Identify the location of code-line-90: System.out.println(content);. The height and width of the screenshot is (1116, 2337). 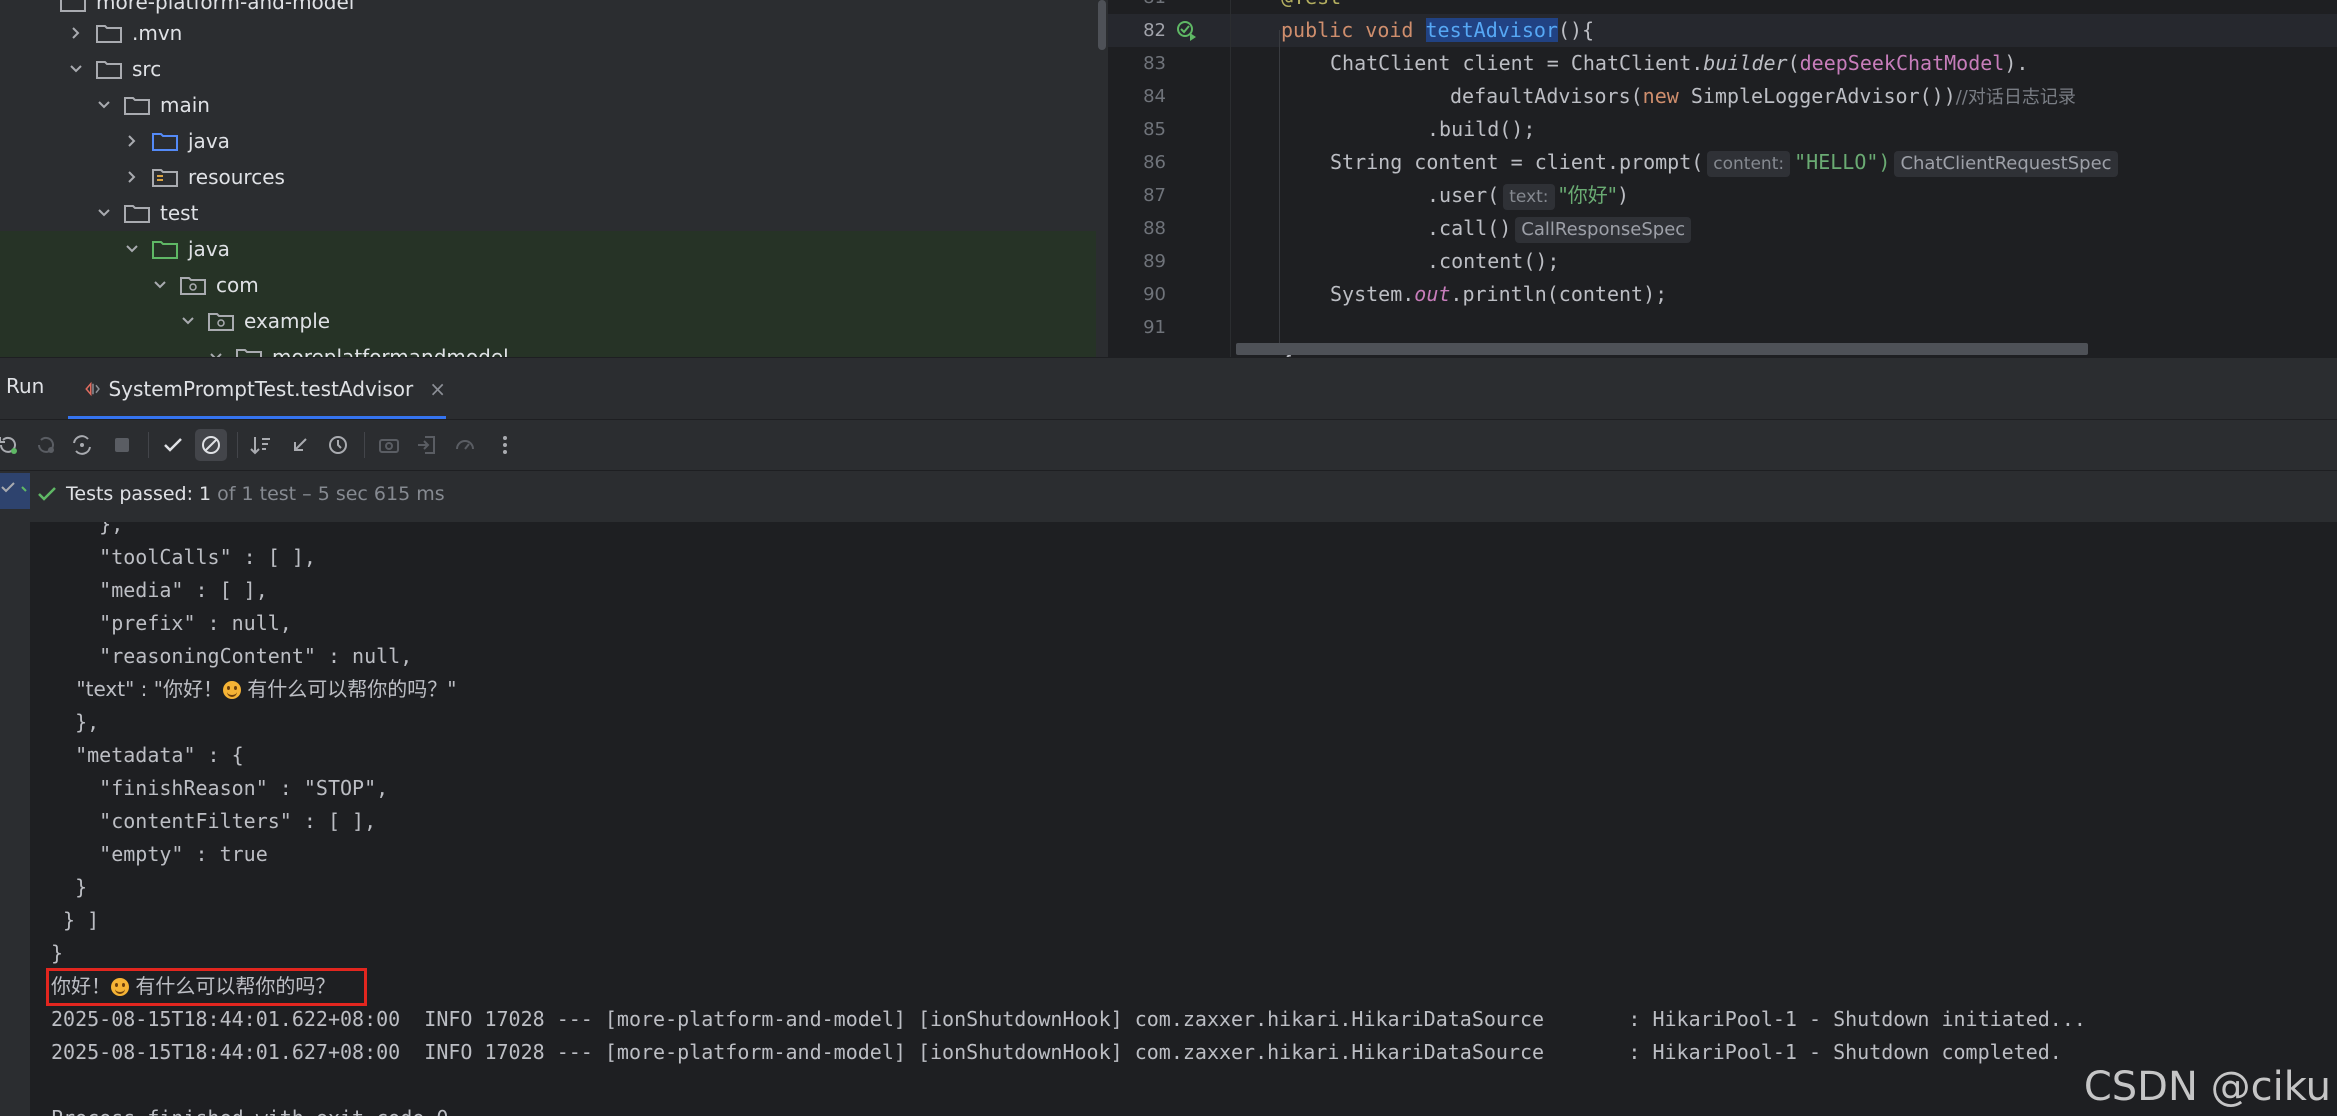
(1499, 294).